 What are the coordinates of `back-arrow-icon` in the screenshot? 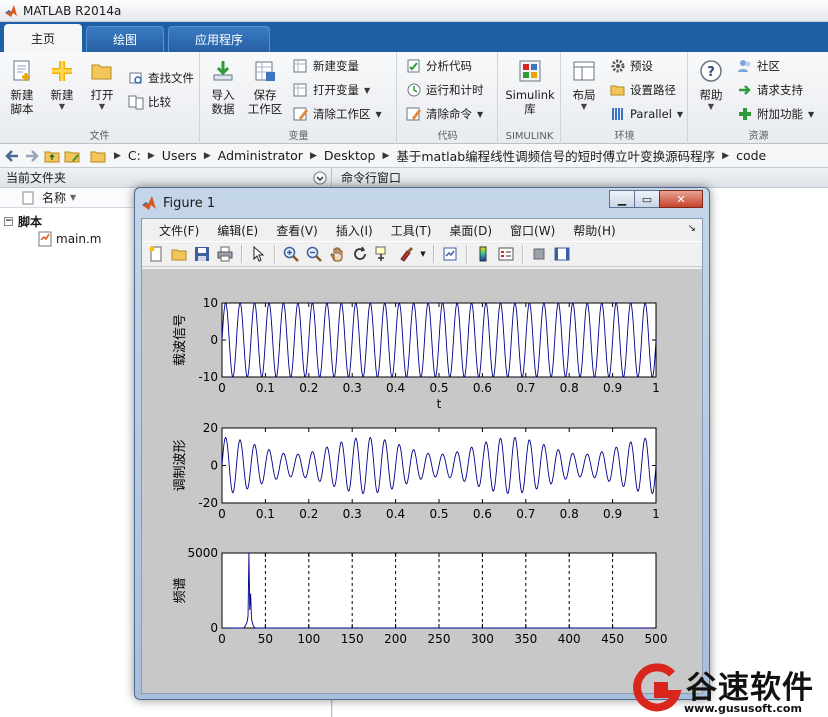 It's located at (12, 156).